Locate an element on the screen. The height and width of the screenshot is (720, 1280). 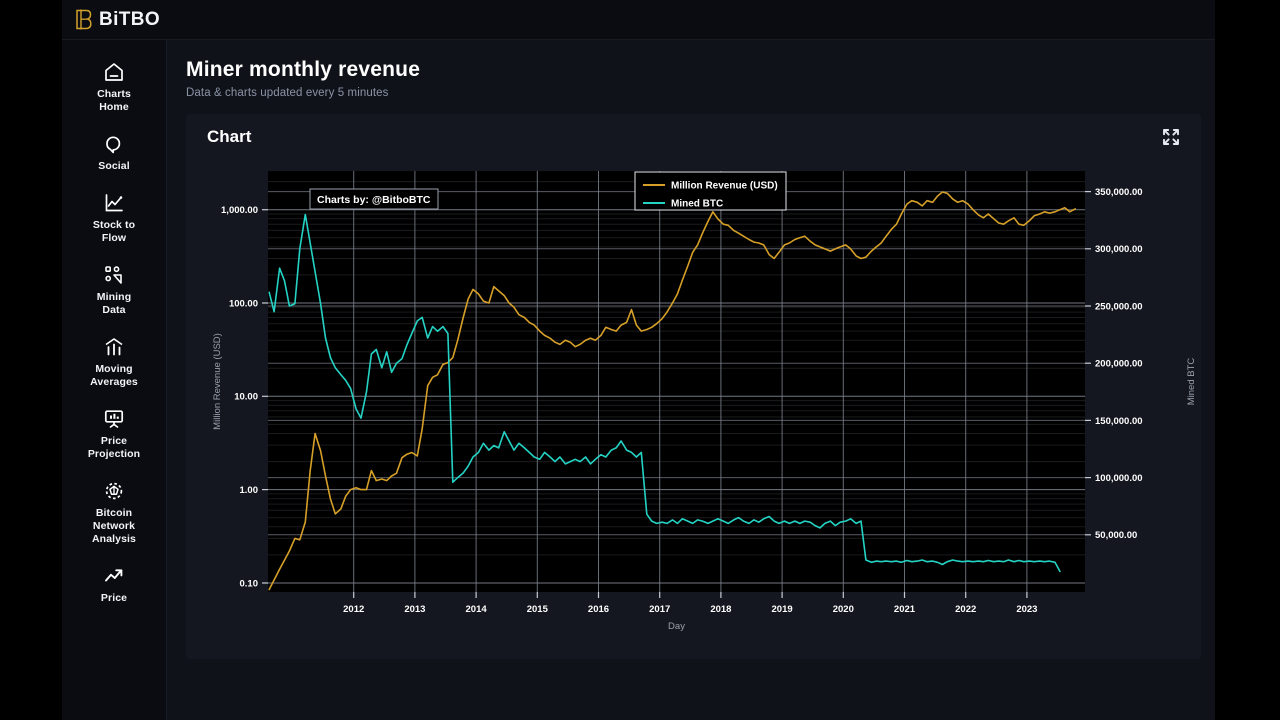
svg-text: Charts by: @BitboBTC is located at coordinates (374, 200).